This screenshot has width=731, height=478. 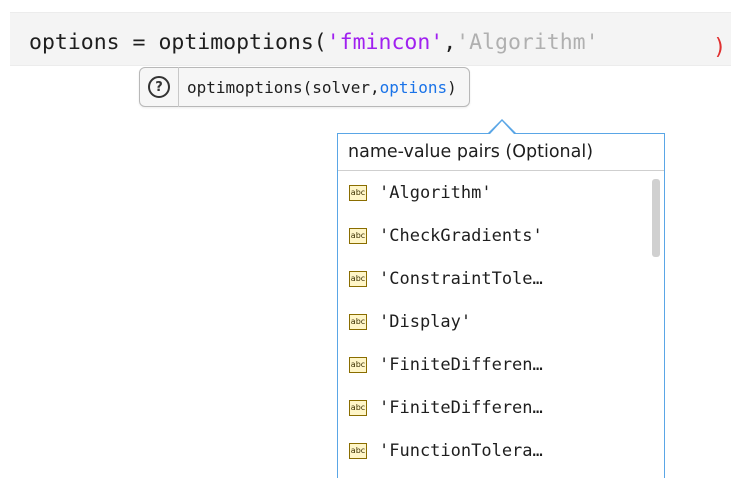 I want to click on signature-hint: ? optimoptions(solver,options), so click(x=304, y=87).